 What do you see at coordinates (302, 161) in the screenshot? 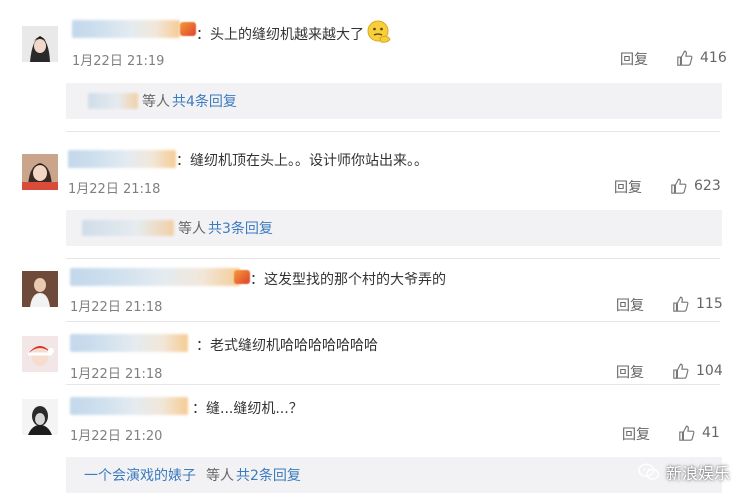
I see `comment-text: ：缝纫机顶在头上。。设计师你站出来。。` at bounding box center [302, 161].